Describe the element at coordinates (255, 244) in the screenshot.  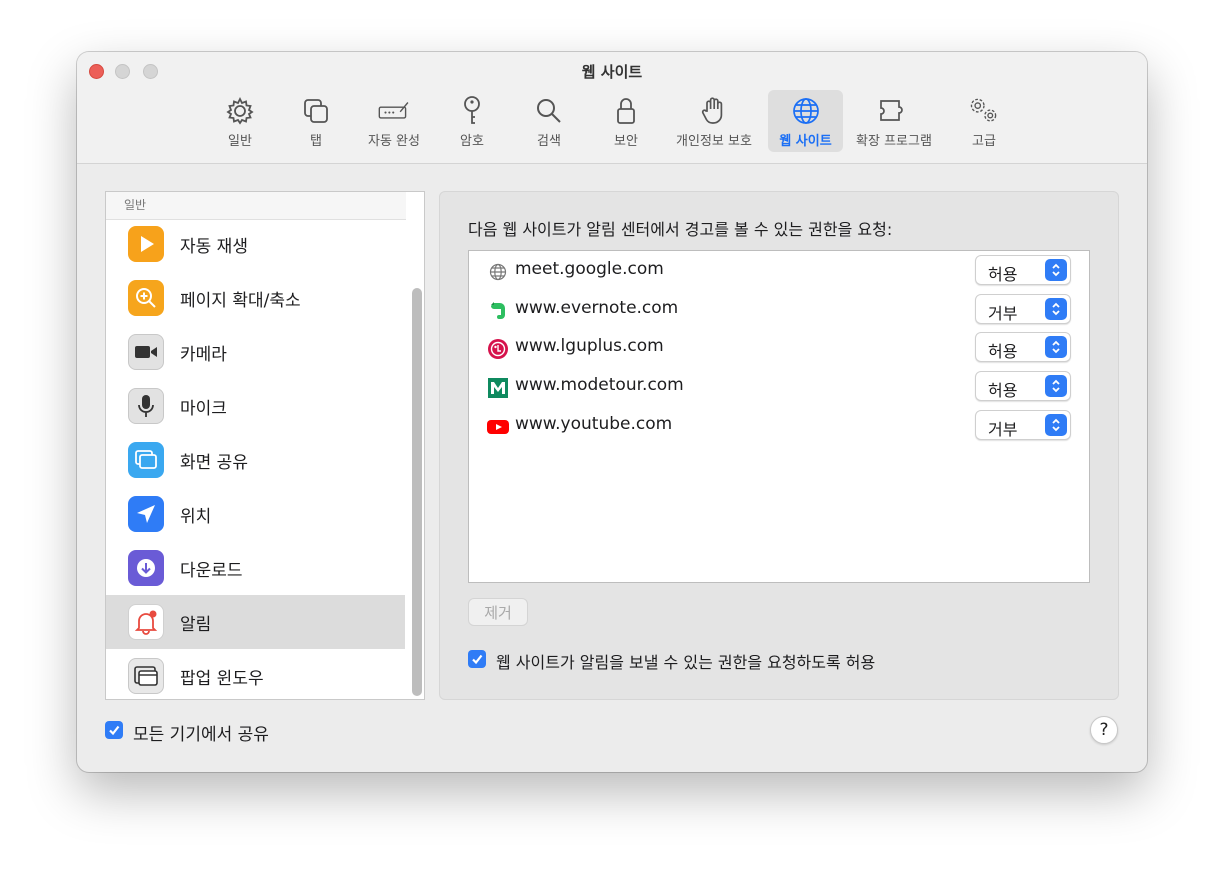
I see `sidebar-item-autoplay: 자동 재생` at that location.